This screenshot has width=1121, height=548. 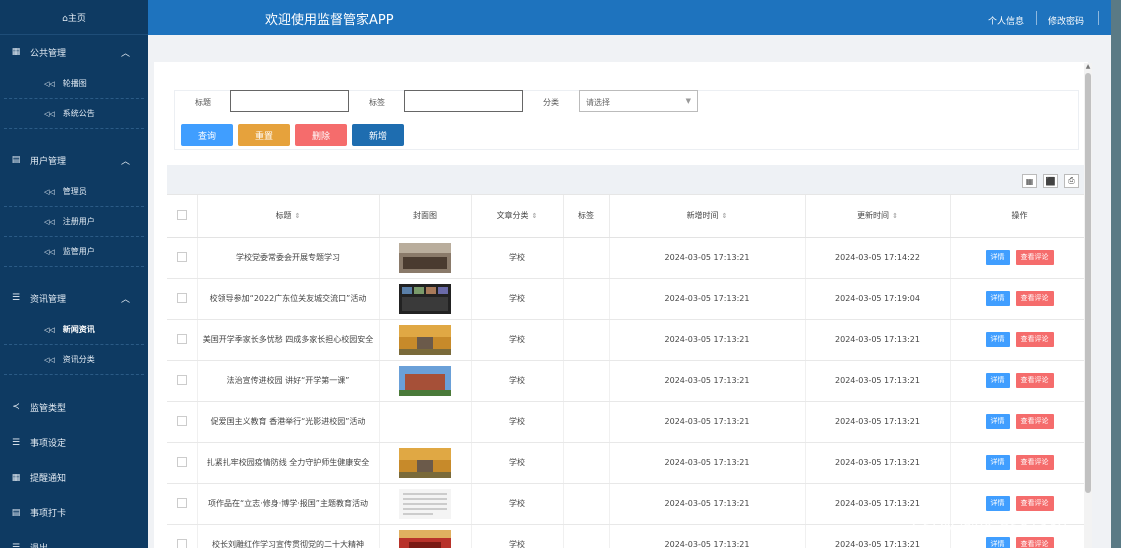 What do you see at coordinates (74, 442) in the screenshot?
I see `sidebar-item-matter-setting: ☰ 事项设定` at bounding box center [74, 442].